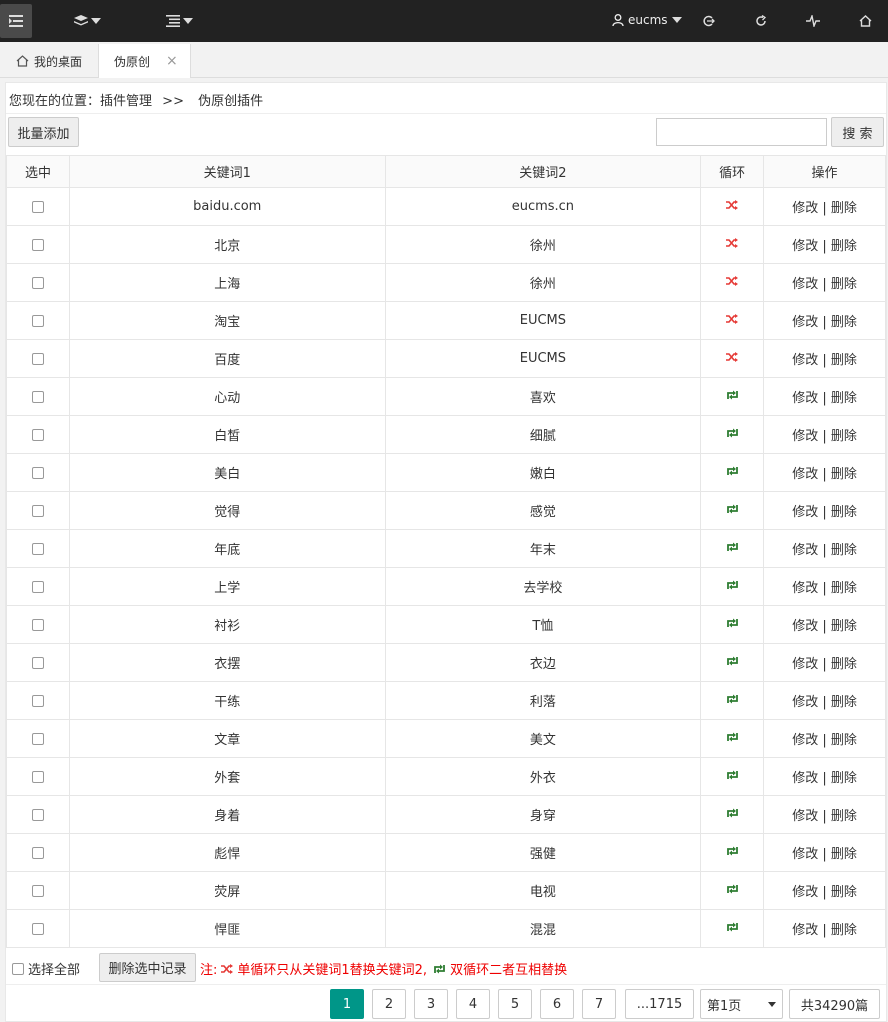  I want to click on page-4-button: 4, so click(473, 1004).